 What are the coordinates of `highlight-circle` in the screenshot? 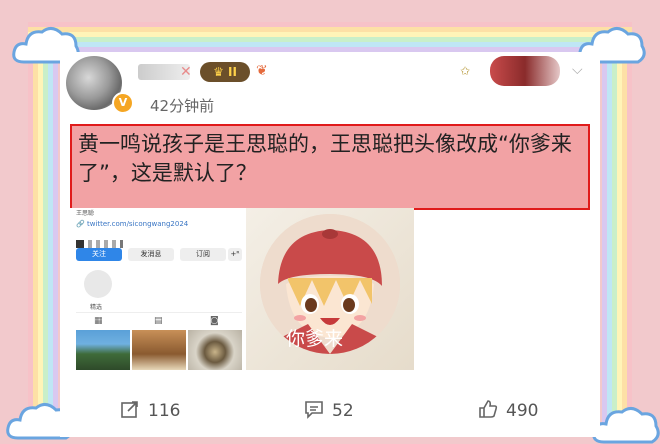 It's located at (98, 284).